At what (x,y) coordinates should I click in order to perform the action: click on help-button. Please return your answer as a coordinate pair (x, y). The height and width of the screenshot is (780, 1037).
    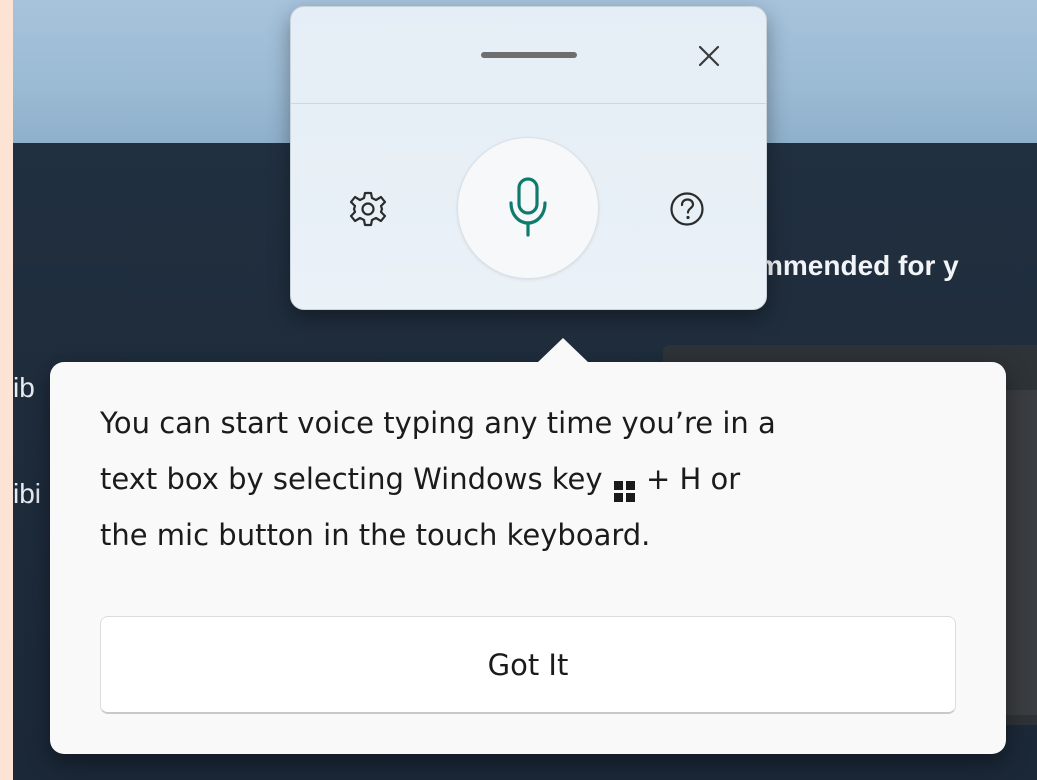
    Looking at the image, I should click on (687, 209).